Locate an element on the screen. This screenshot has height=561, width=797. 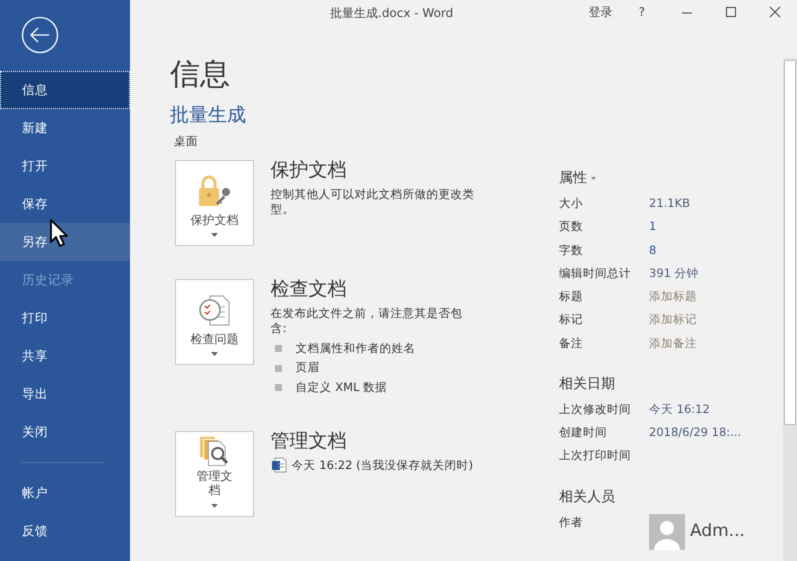
document-name: 批量生成 is located at coordinates (208, 115).